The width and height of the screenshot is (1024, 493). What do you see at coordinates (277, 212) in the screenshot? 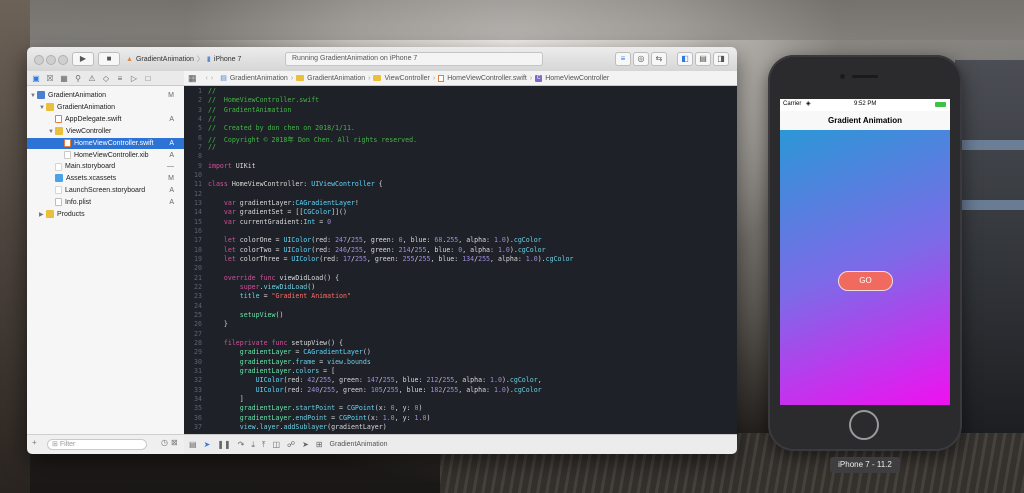
I see `code-line: var gradientSet = [[CGColor]]()` at bounding box center [277, 212].